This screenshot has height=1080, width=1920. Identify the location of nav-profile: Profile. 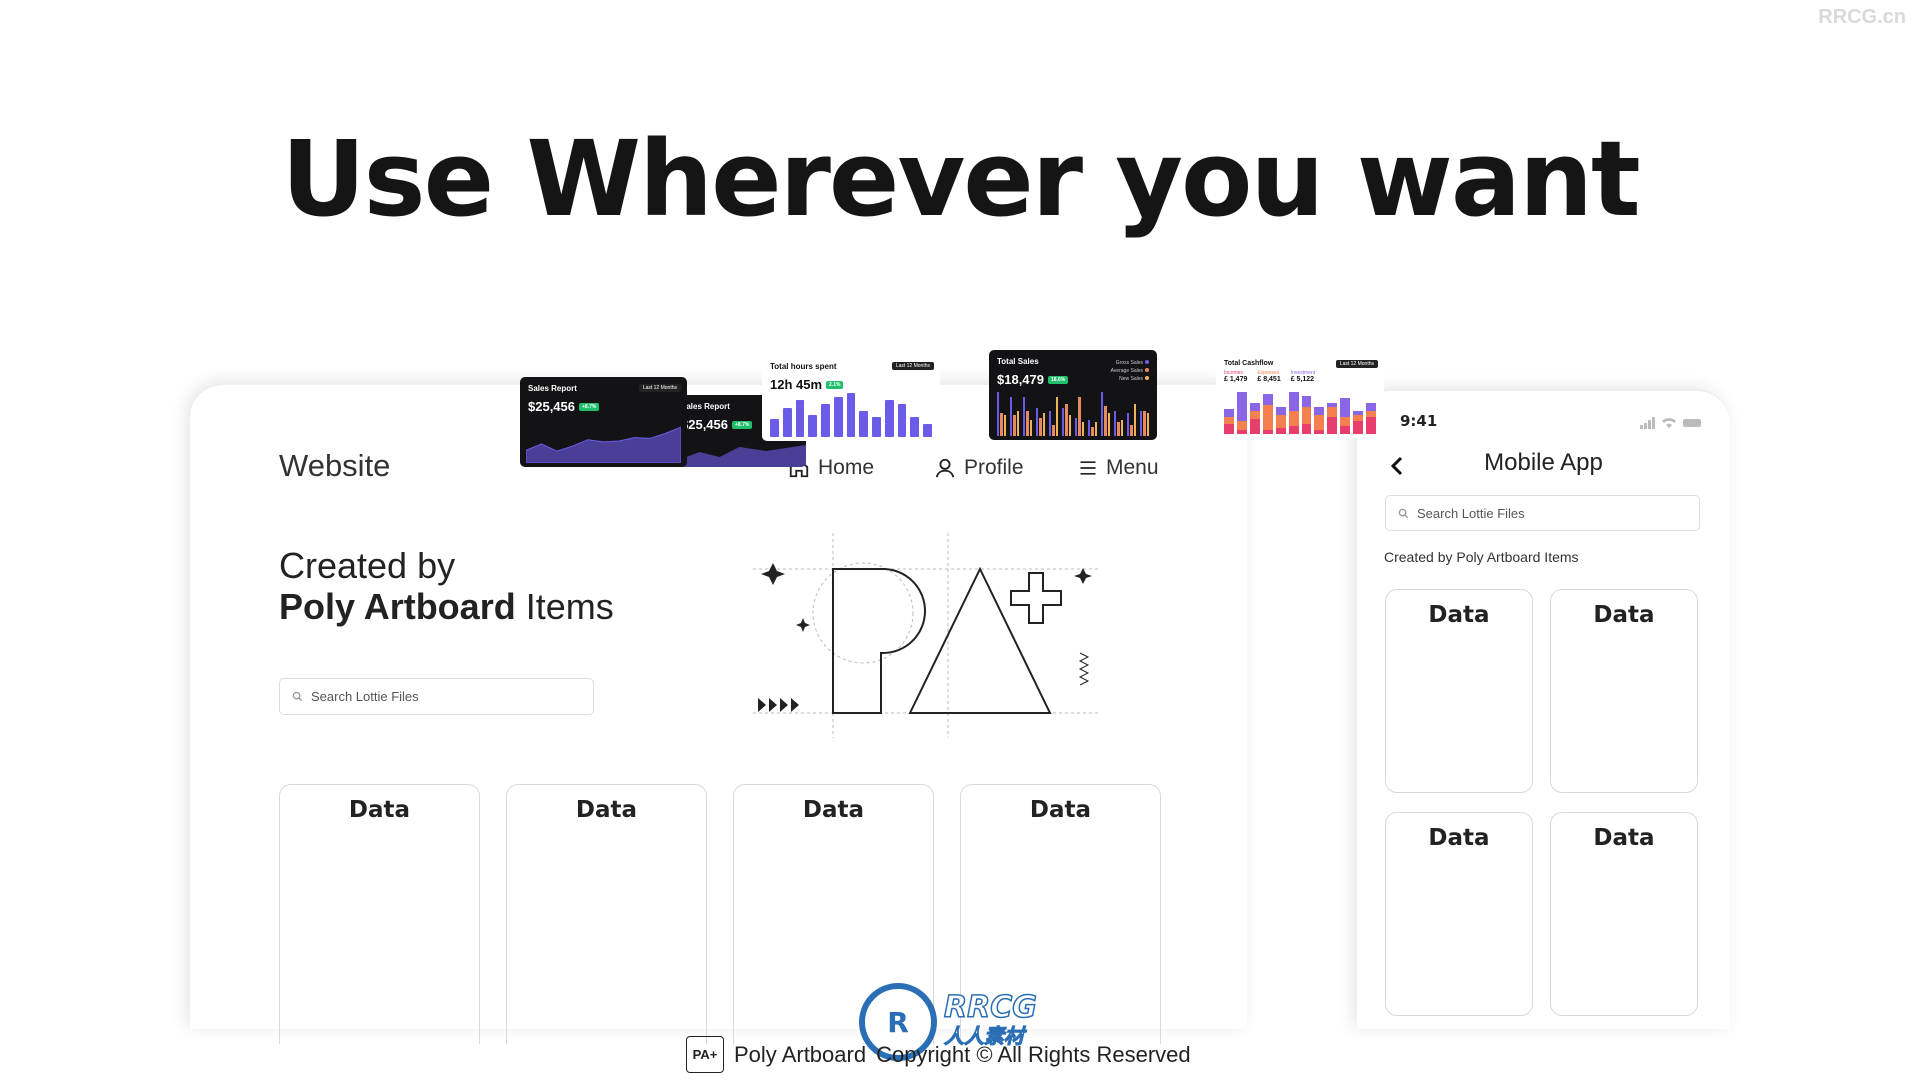
(979, 468).